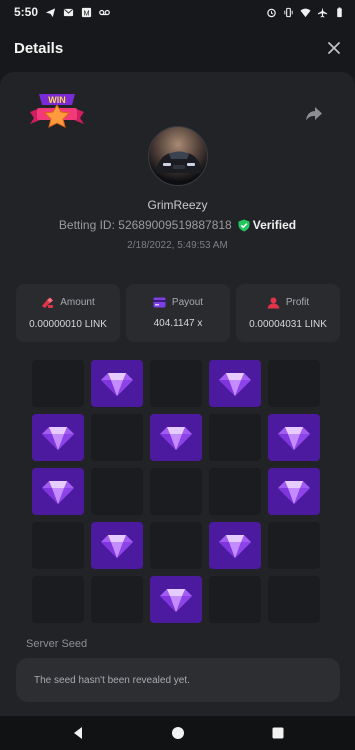 The height and width of the screenshot is (750, 355). I want to click on stat-card-amount: Amount 0.00000010 LINK, so click(68, 313).